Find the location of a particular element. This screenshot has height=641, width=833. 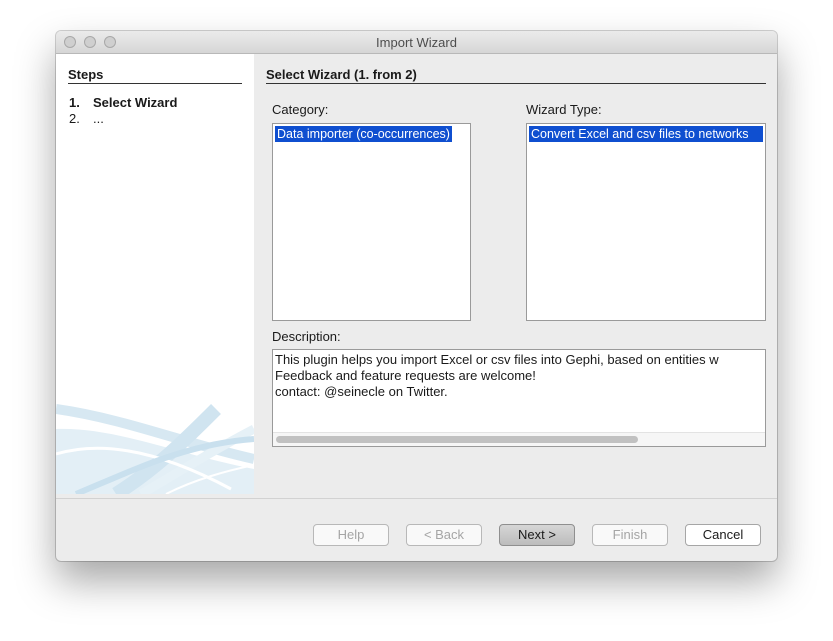

step-item-select-wizard: 1. Select Wizard is located at coordinates (123, 102).